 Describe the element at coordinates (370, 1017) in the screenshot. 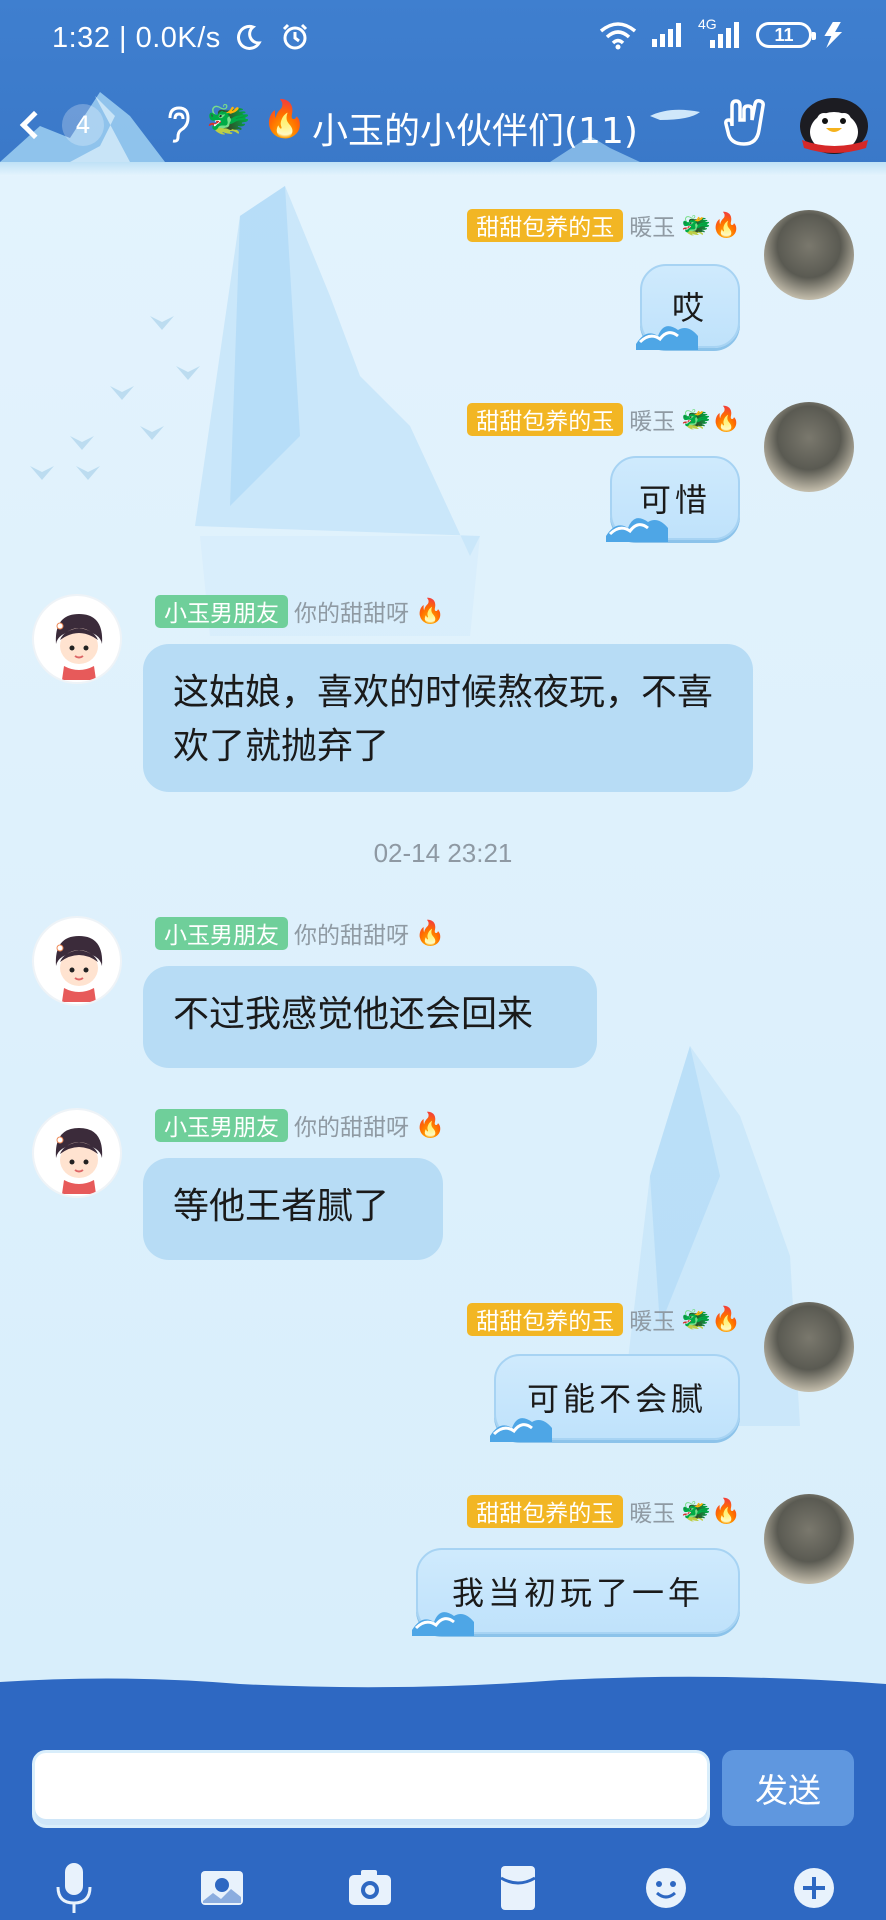

I see `message-bubble: 不过我感觉他还会回来` at that location.